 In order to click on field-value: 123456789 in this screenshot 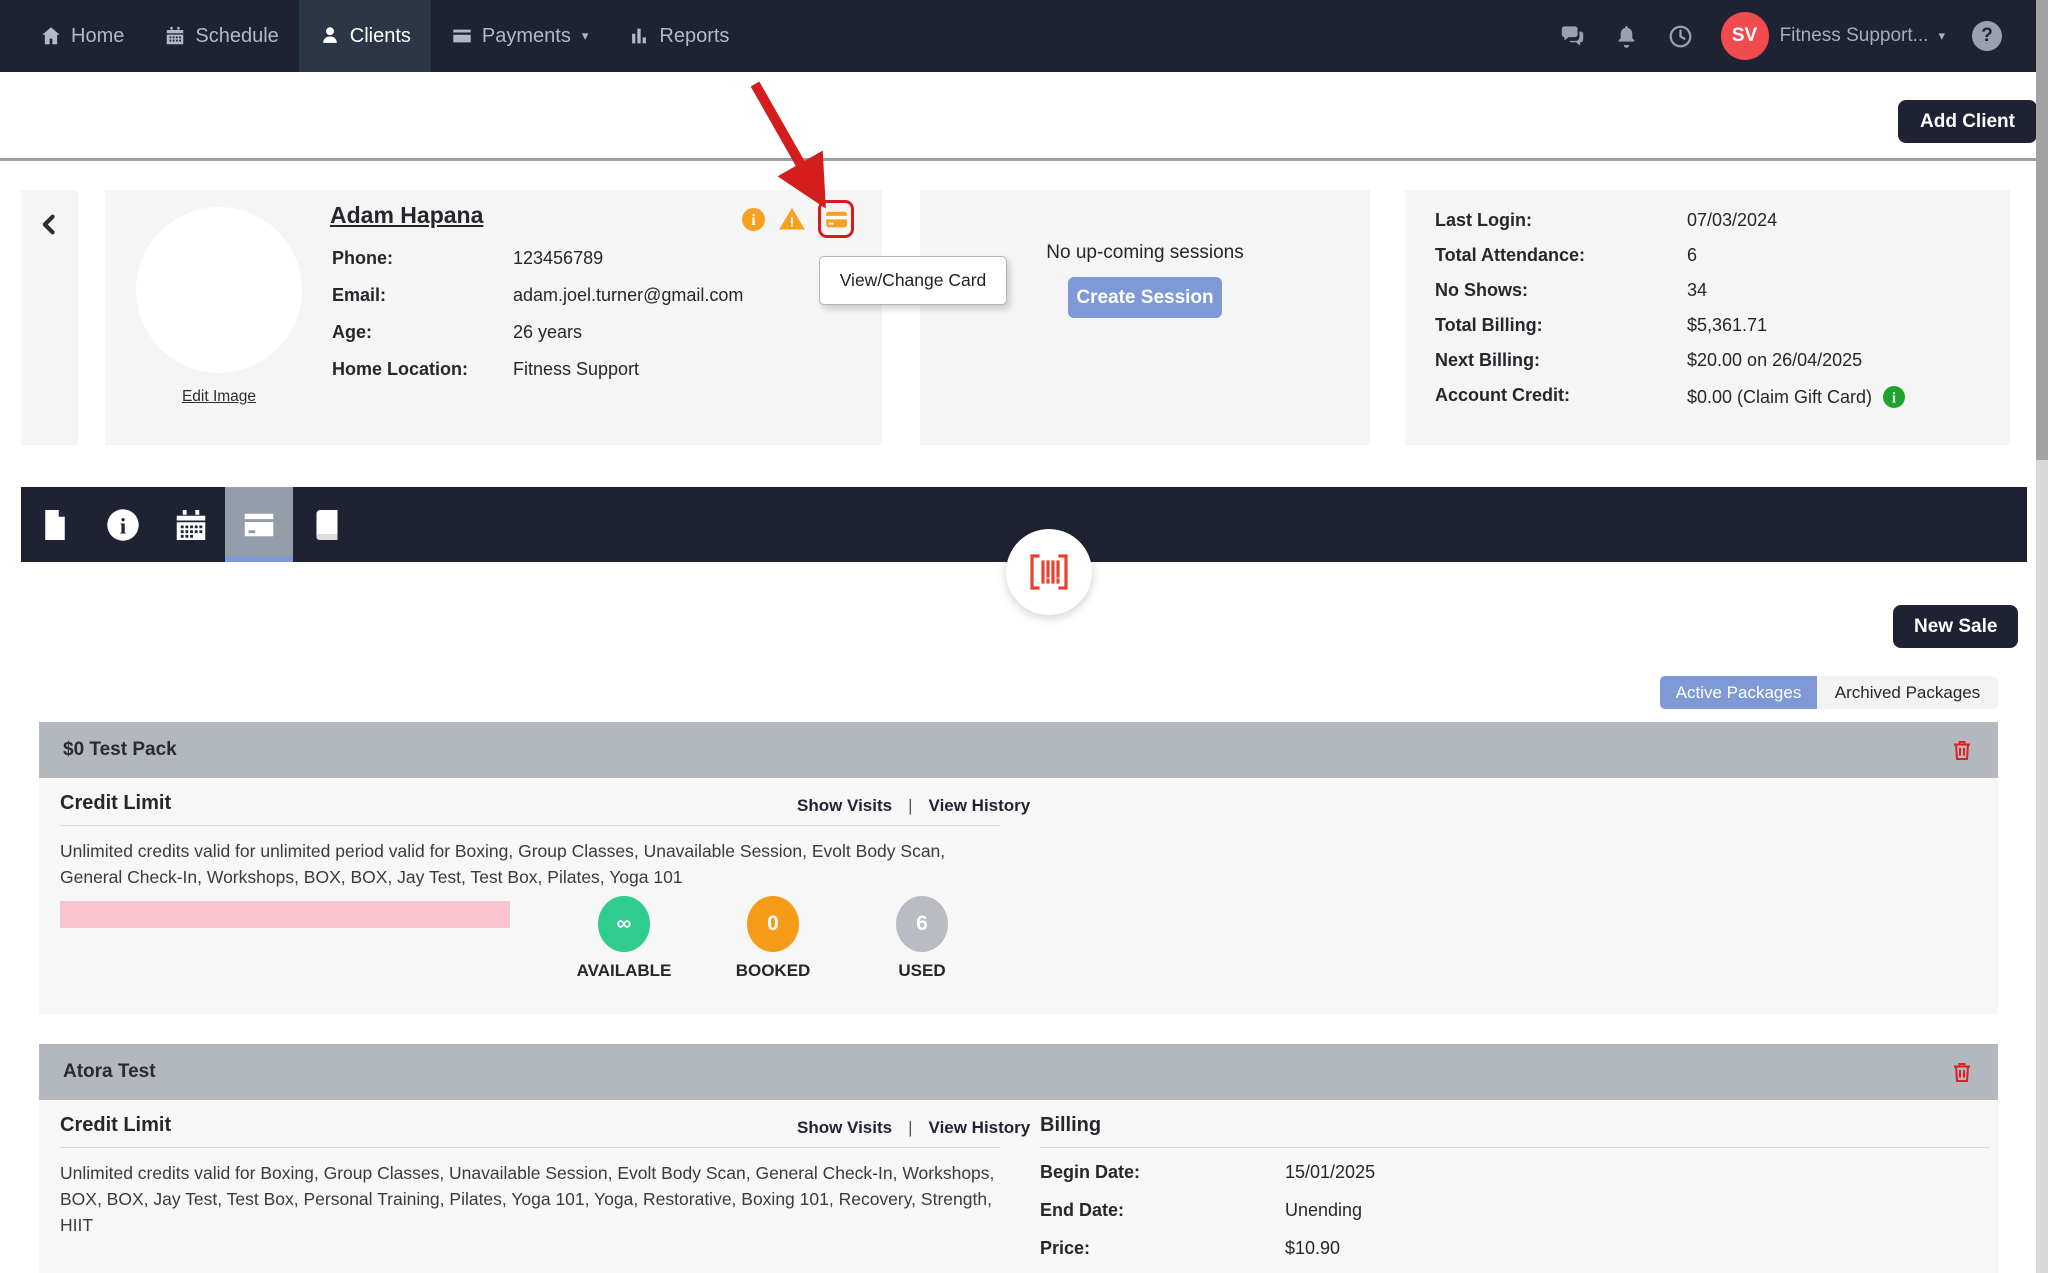, I will do `click(558, 258)`.